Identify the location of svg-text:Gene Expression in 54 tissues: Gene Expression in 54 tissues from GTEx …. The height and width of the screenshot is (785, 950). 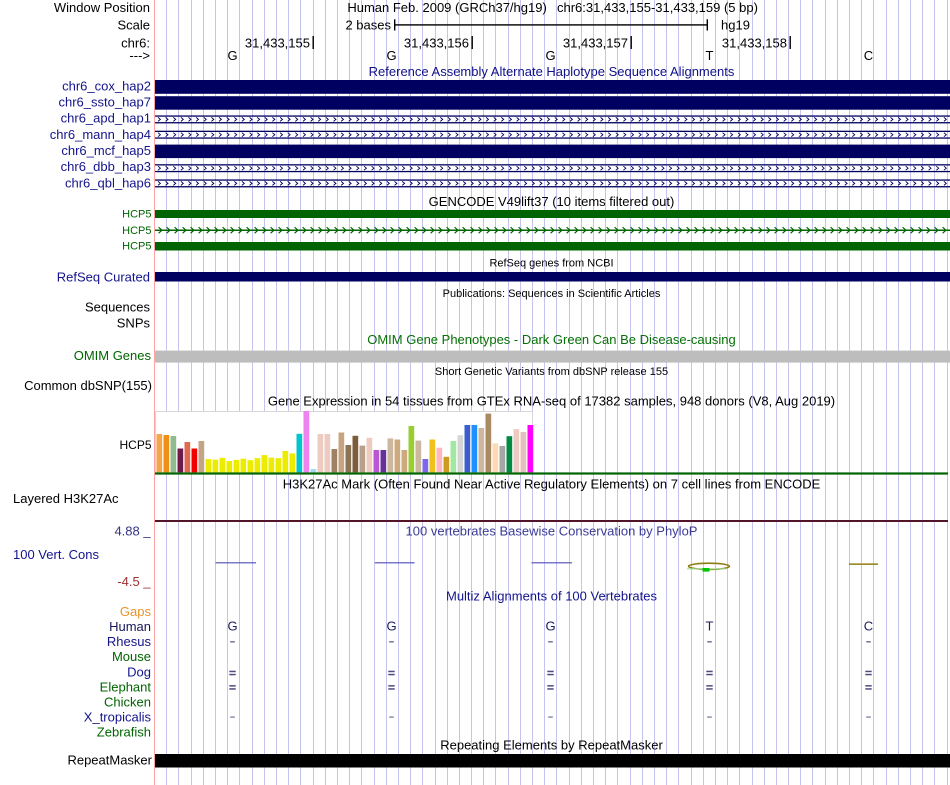
(551, 401).